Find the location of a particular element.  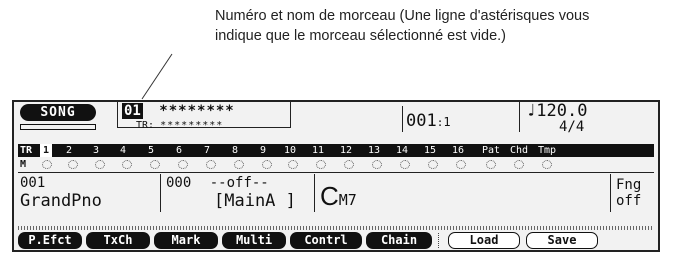

song-number-name: 01 ******** is located at coordinates (178, 111).